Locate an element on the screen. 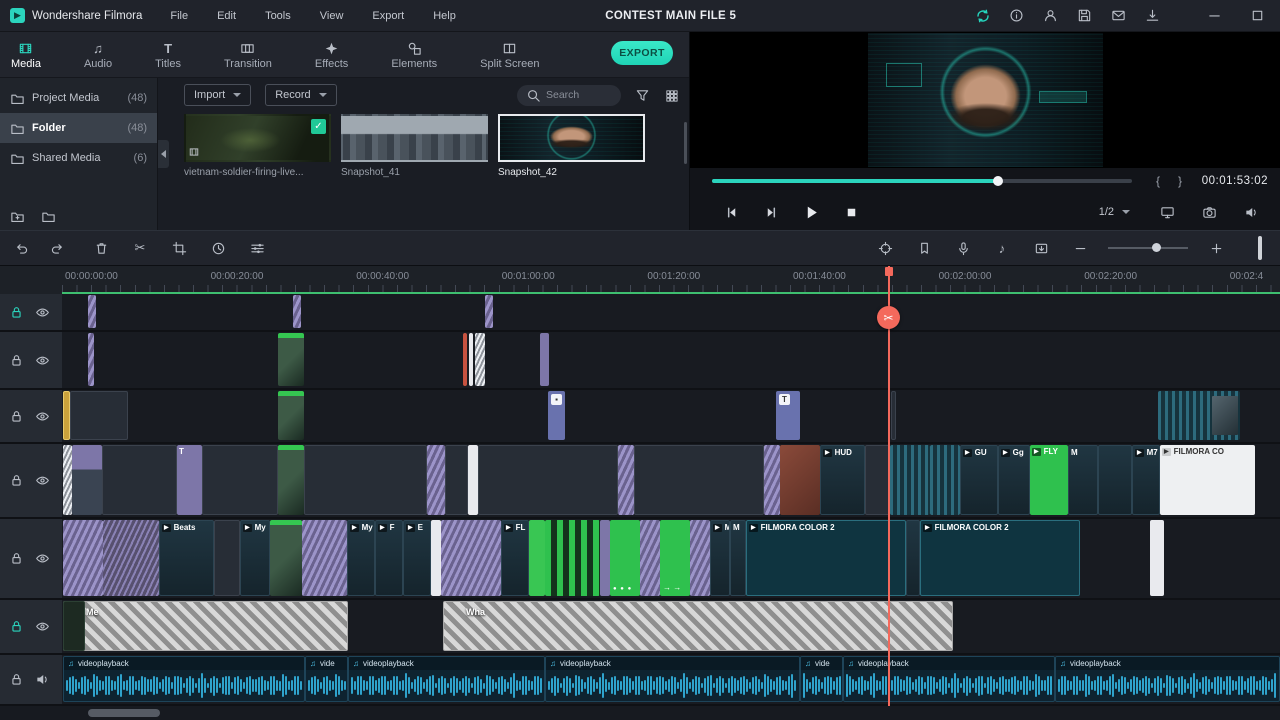 The width and height of the screenshot is (1280, 720). volume-icon is located at coordinates (1251, 212).